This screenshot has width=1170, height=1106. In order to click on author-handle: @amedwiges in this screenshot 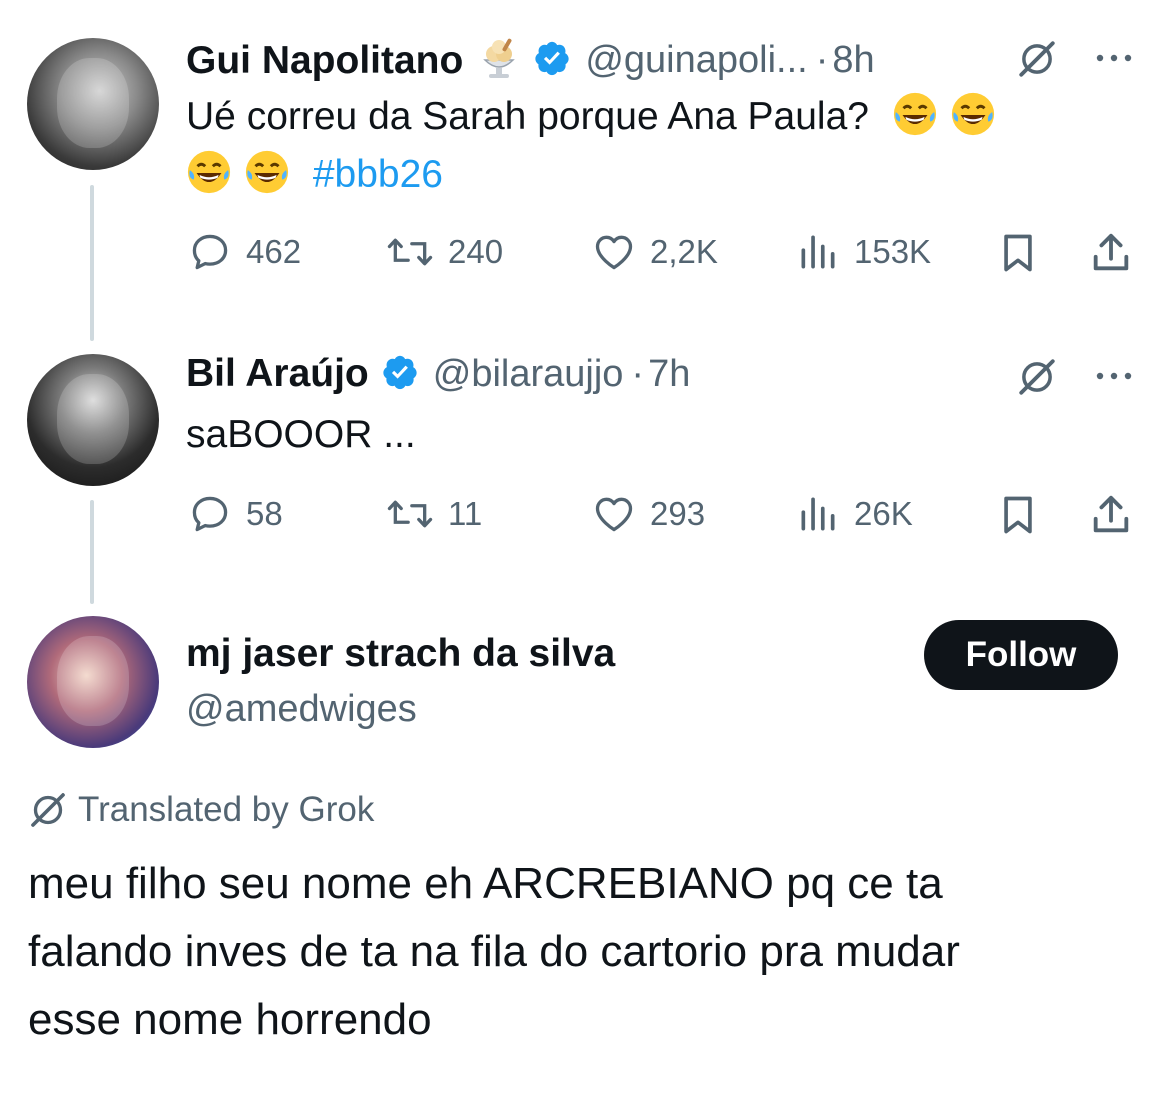, I will do `click(301, 709)`.